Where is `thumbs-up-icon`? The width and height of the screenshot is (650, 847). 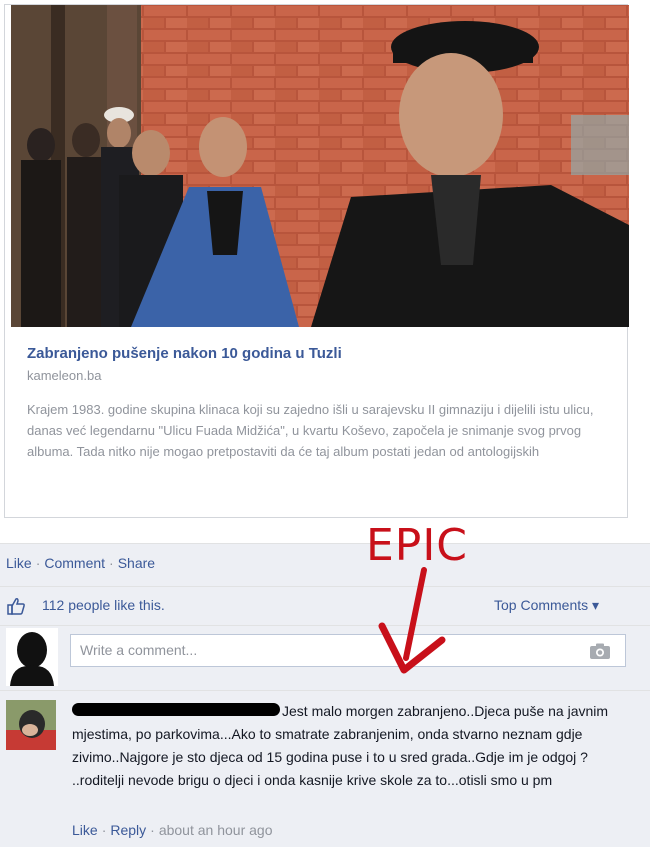 thumbs-up-icon is located at coordinates (16, 608).